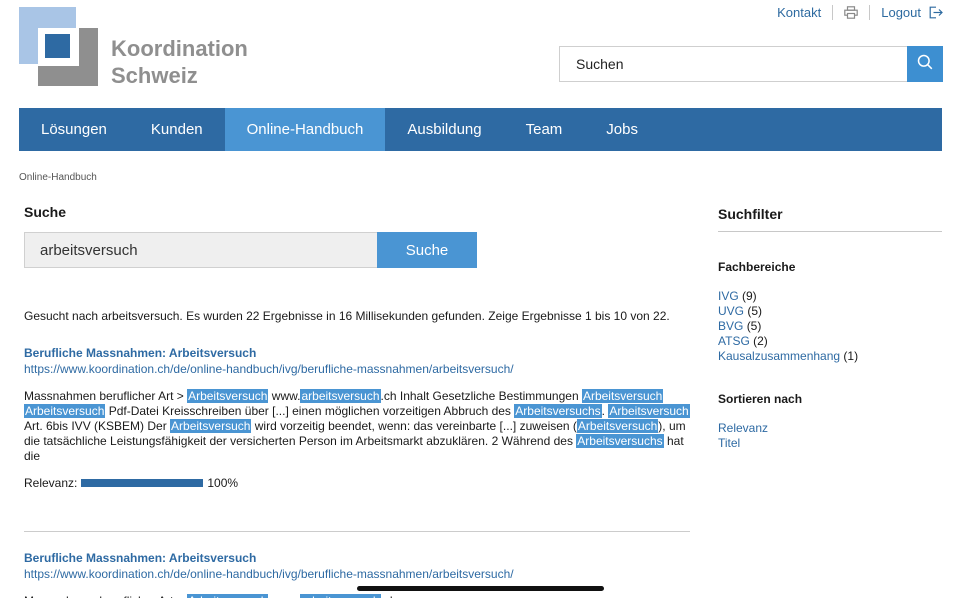  I want to click on facets-heading: Fachbereiche, so click(757, 267).